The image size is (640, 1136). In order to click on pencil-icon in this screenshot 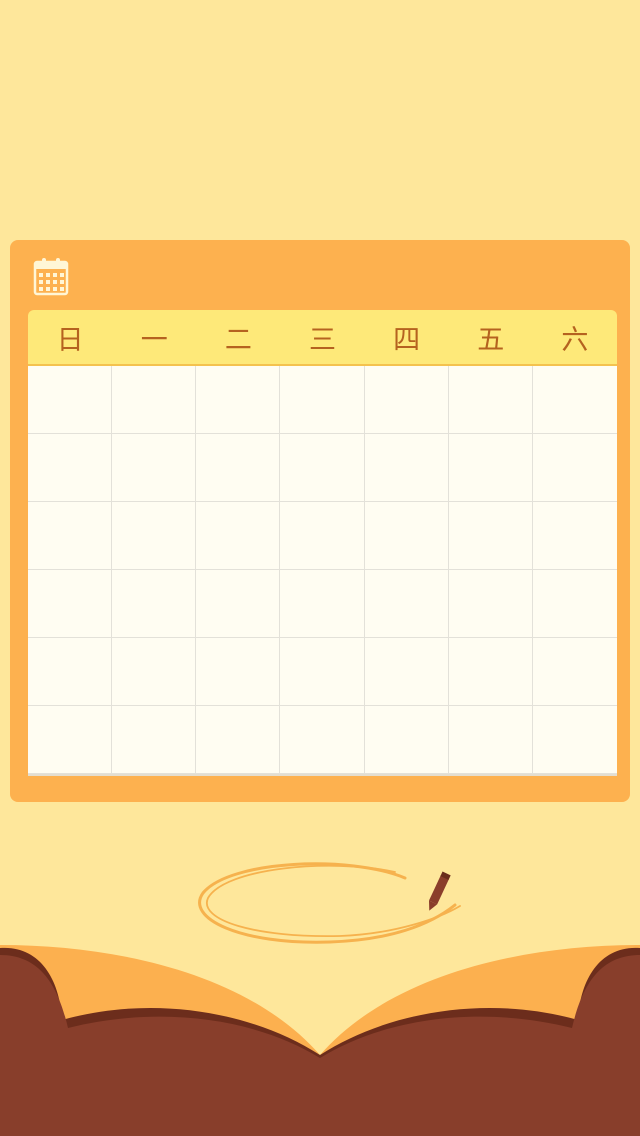, I will do `click(439, 891)`.